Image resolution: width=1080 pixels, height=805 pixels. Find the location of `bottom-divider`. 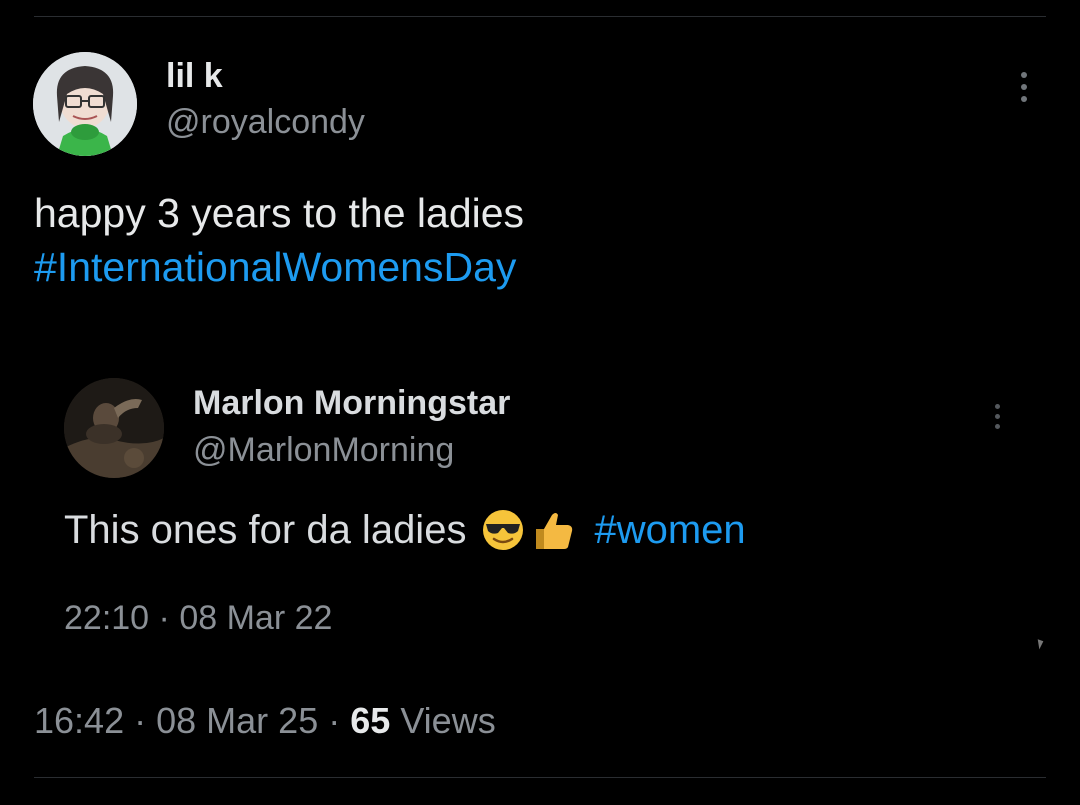

bottom-divider is located at coordinates (540, 777).